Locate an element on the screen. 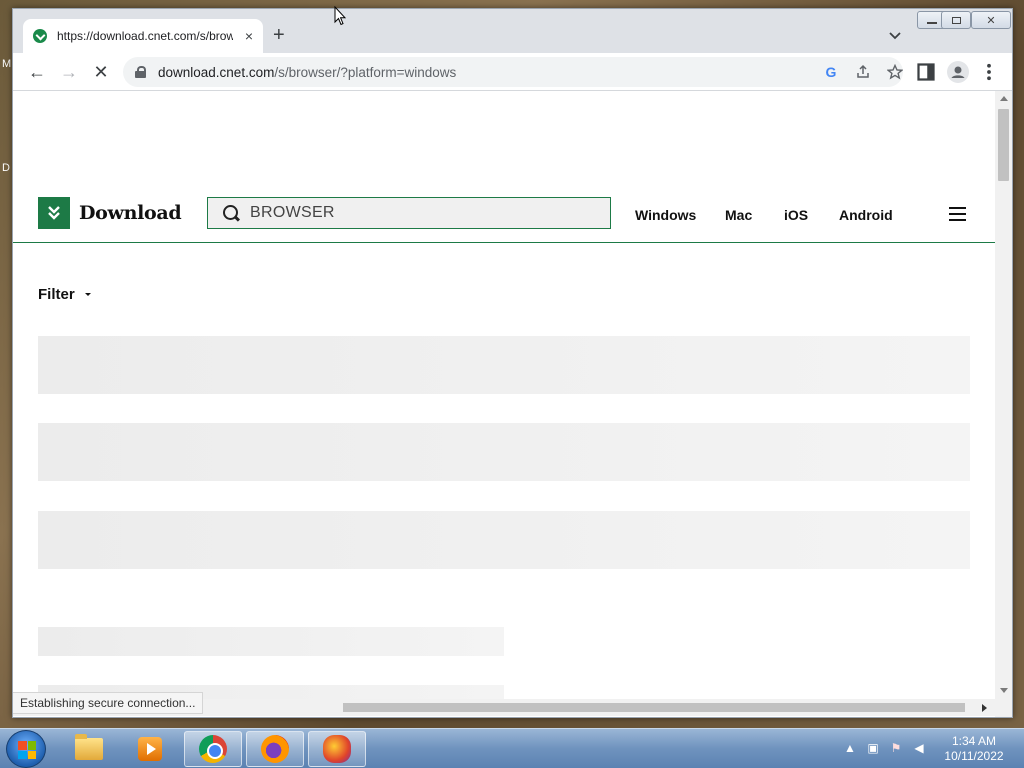  network-icon: ▣ is located at coordinates (873, 748).